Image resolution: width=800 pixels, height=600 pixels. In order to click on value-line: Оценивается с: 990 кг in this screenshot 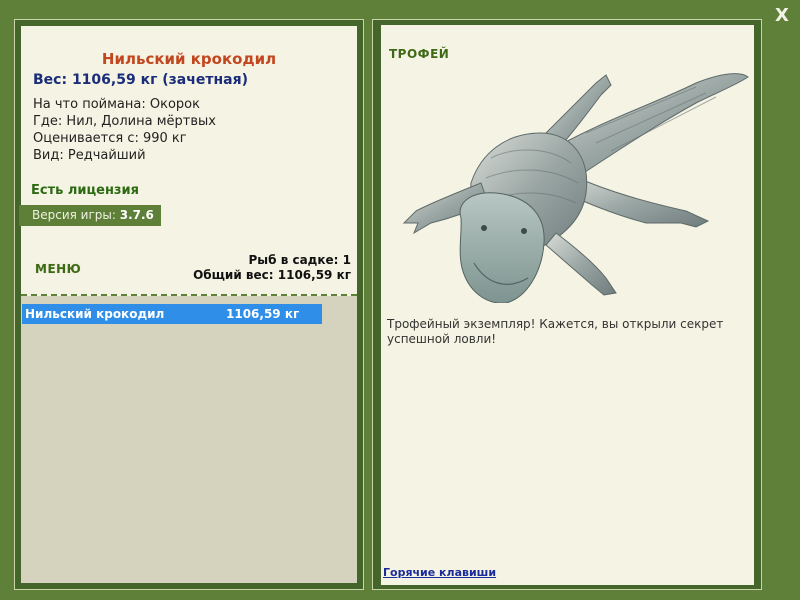, I will do `click(110, 138)`.